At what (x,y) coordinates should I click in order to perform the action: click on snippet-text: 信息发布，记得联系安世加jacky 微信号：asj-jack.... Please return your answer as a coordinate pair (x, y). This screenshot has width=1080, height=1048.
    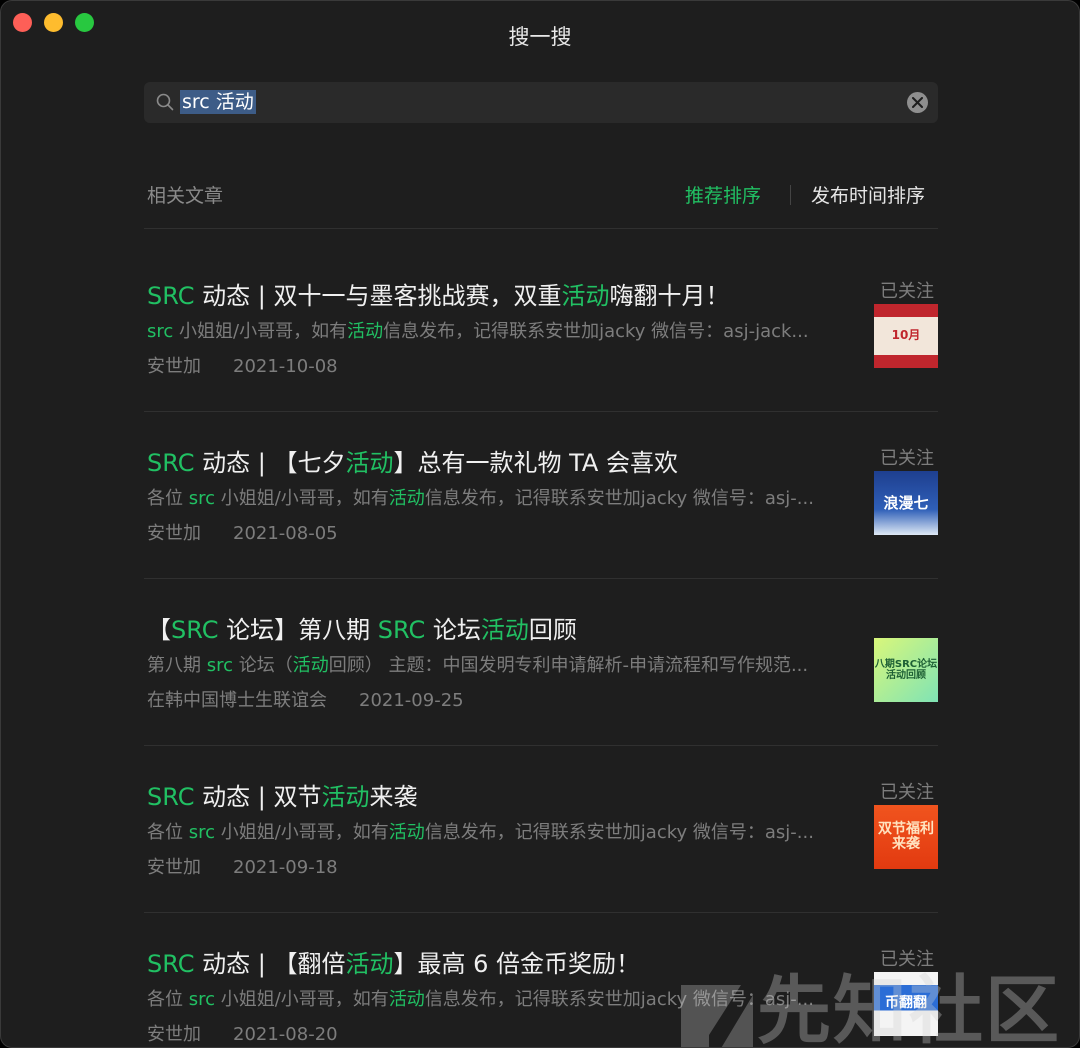
    Looking at the image, I should click on (596, 331).